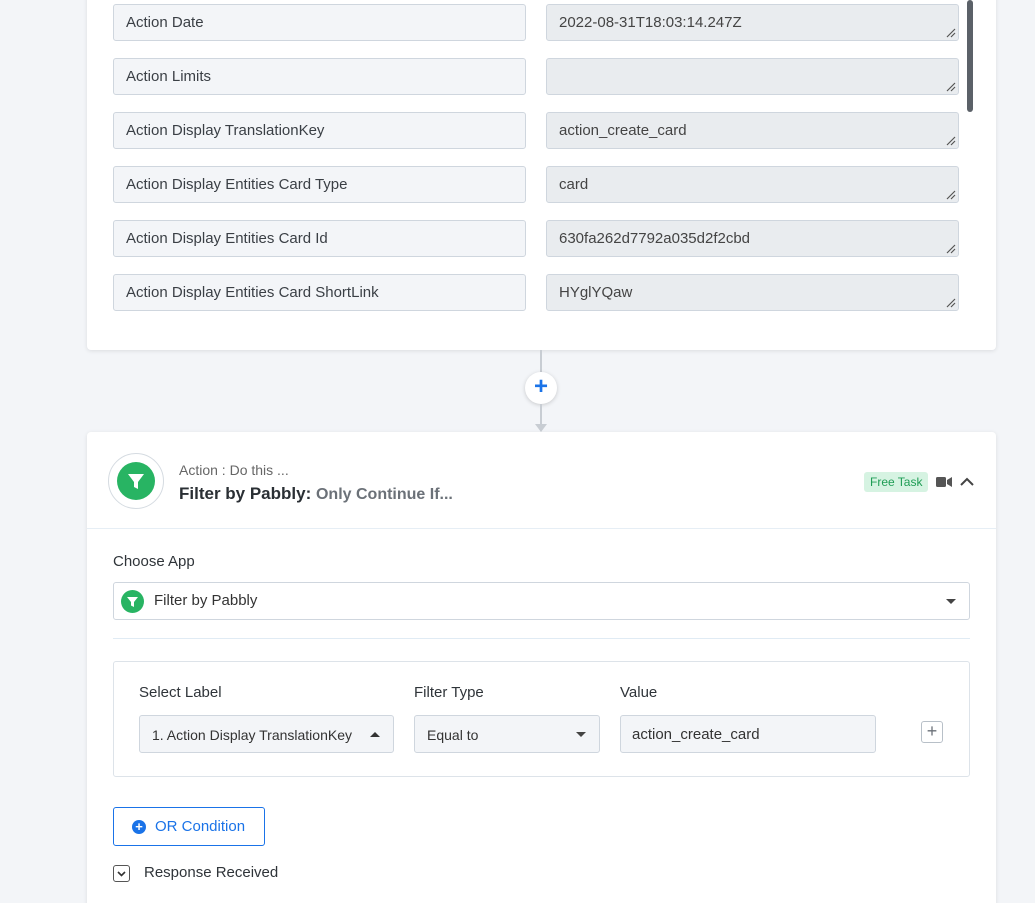  What do you see at coordinates (319, 22) in the screenshot?
I see `field-label: Action Date` at bounding box center [319, 22].